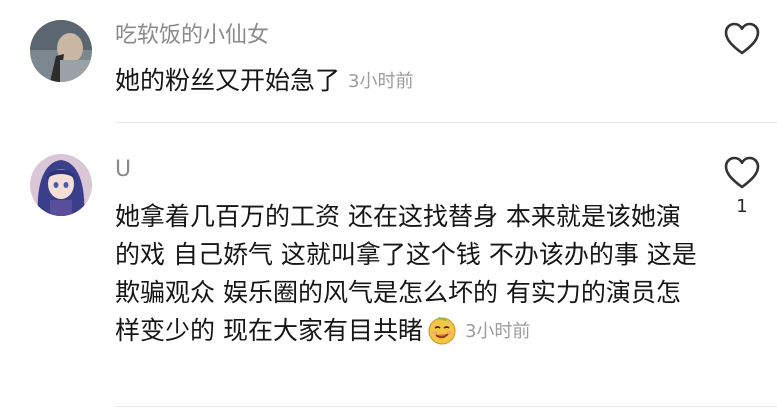  Describe the element at coordinates (742, 206) in the screenshot. I see `like-count: 1` at that location.